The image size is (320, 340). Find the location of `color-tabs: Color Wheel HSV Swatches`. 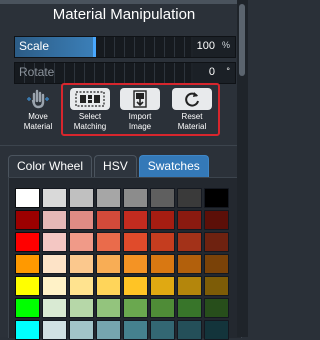

color-tabs: Color Wheel HSV Swatches is located at coordinates (108, 166).